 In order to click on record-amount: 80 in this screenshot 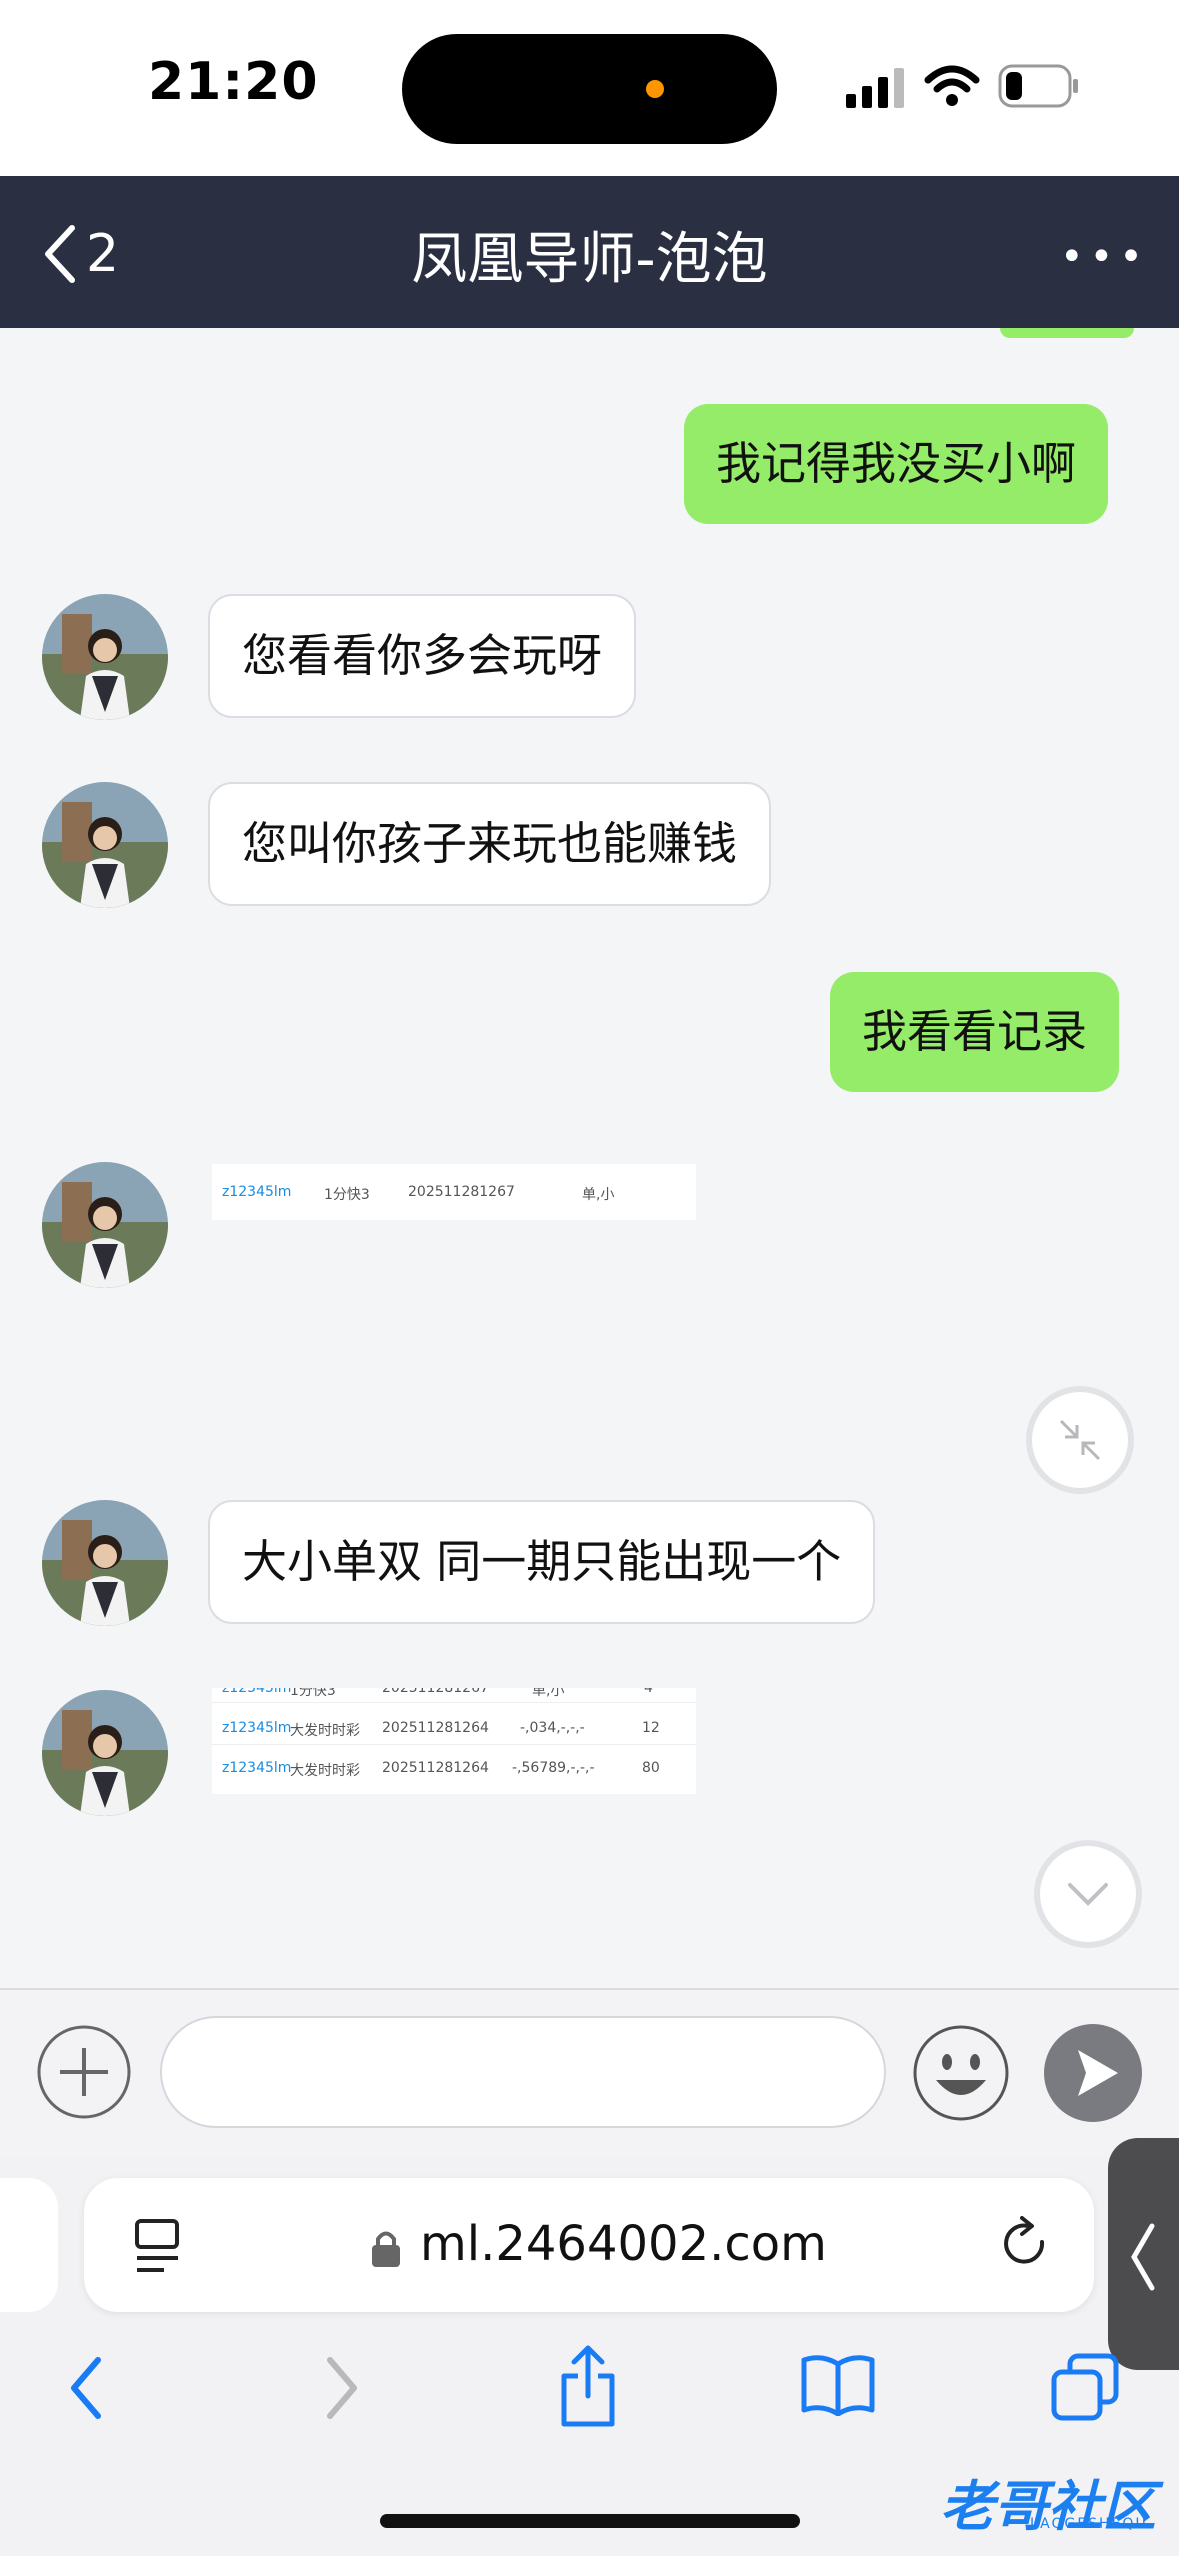, I will do `click(651, 1768)`.